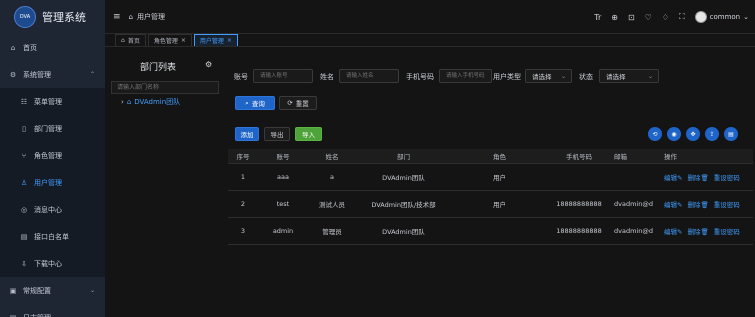  I want to click on sidebar-item: ▯ 部门管理, so click(52, 128).